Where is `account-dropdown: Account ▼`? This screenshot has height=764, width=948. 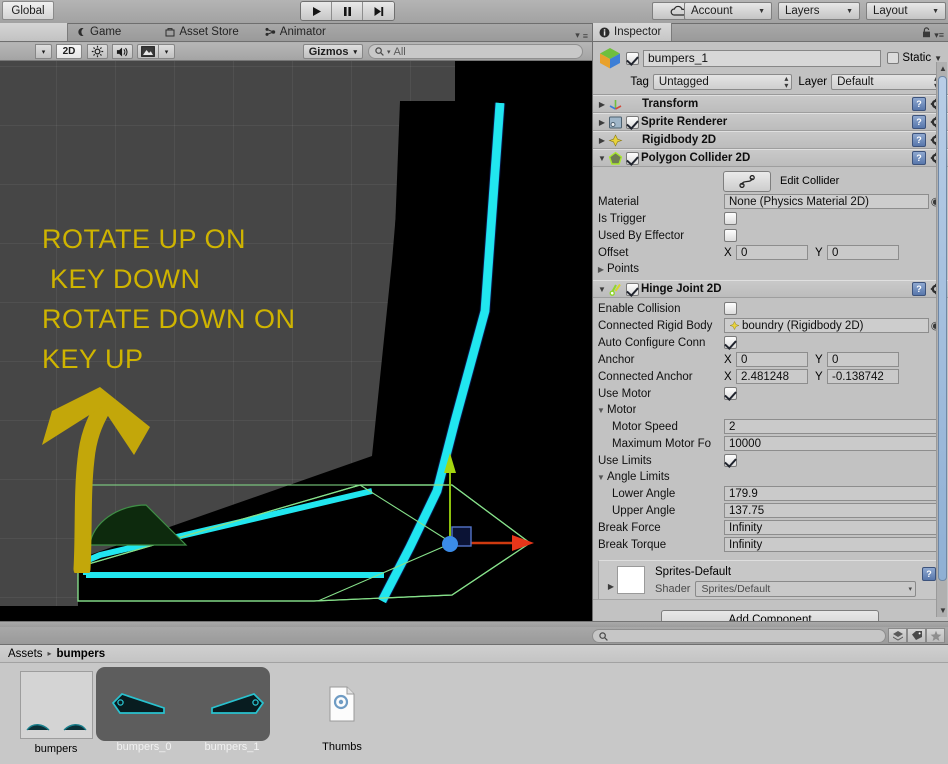
account-dropdown: Account ▼ is located at coordinates (728, 11).